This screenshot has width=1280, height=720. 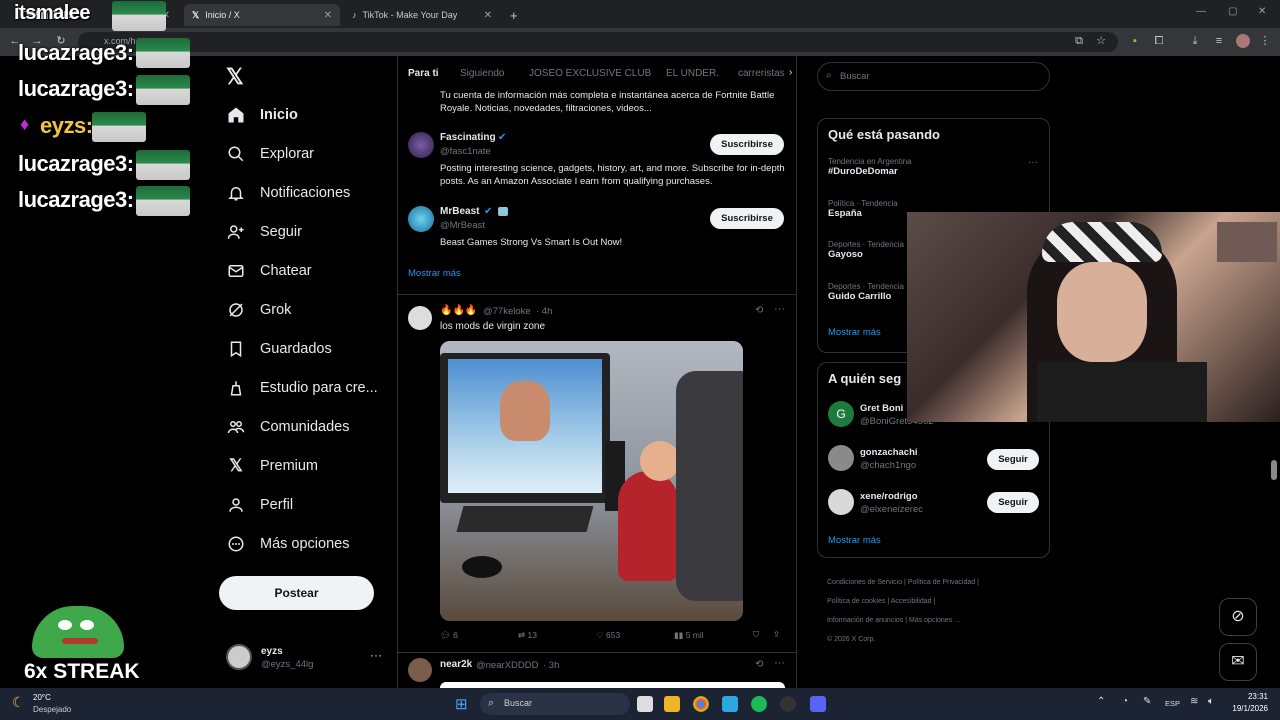 What do you see at coordinates (1232, 11) in the screenshot?
I see `maximize-icon: ▢` at bounding box center [1232, 11].